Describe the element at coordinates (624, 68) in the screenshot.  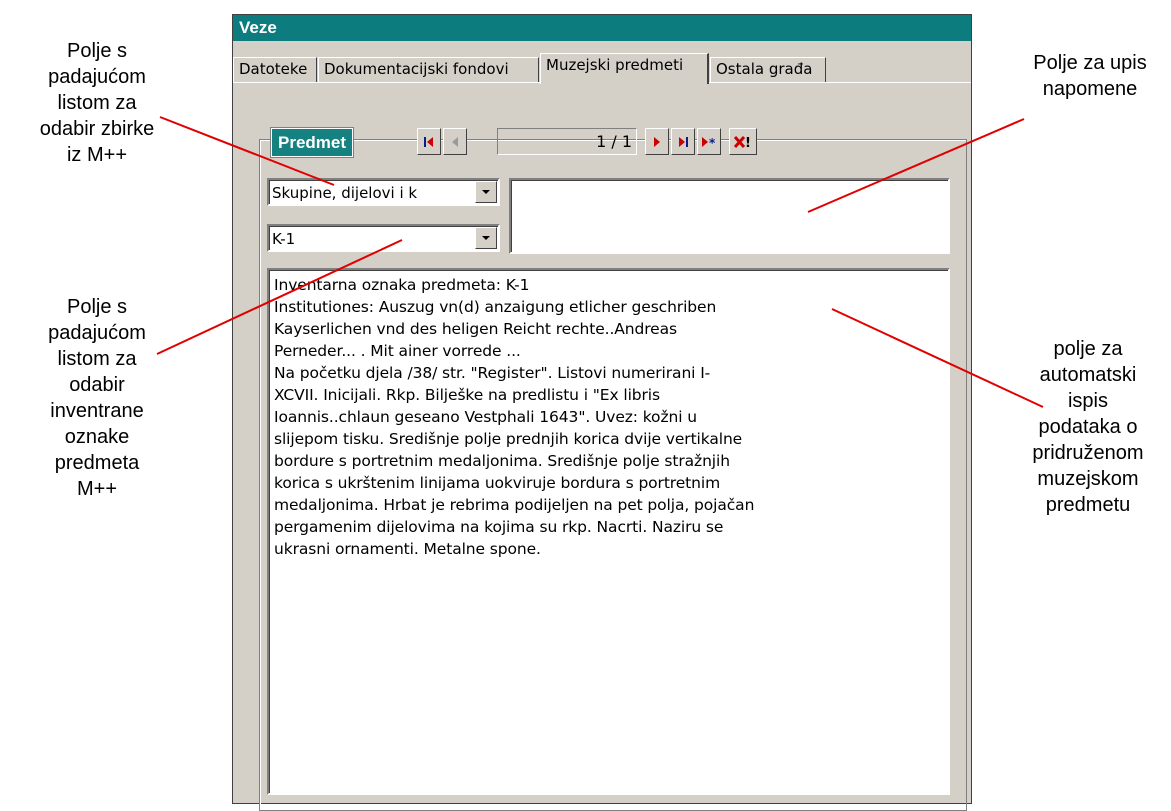
I see `tab-muzejski-predmeti: Muzejski predmeti` at that location.